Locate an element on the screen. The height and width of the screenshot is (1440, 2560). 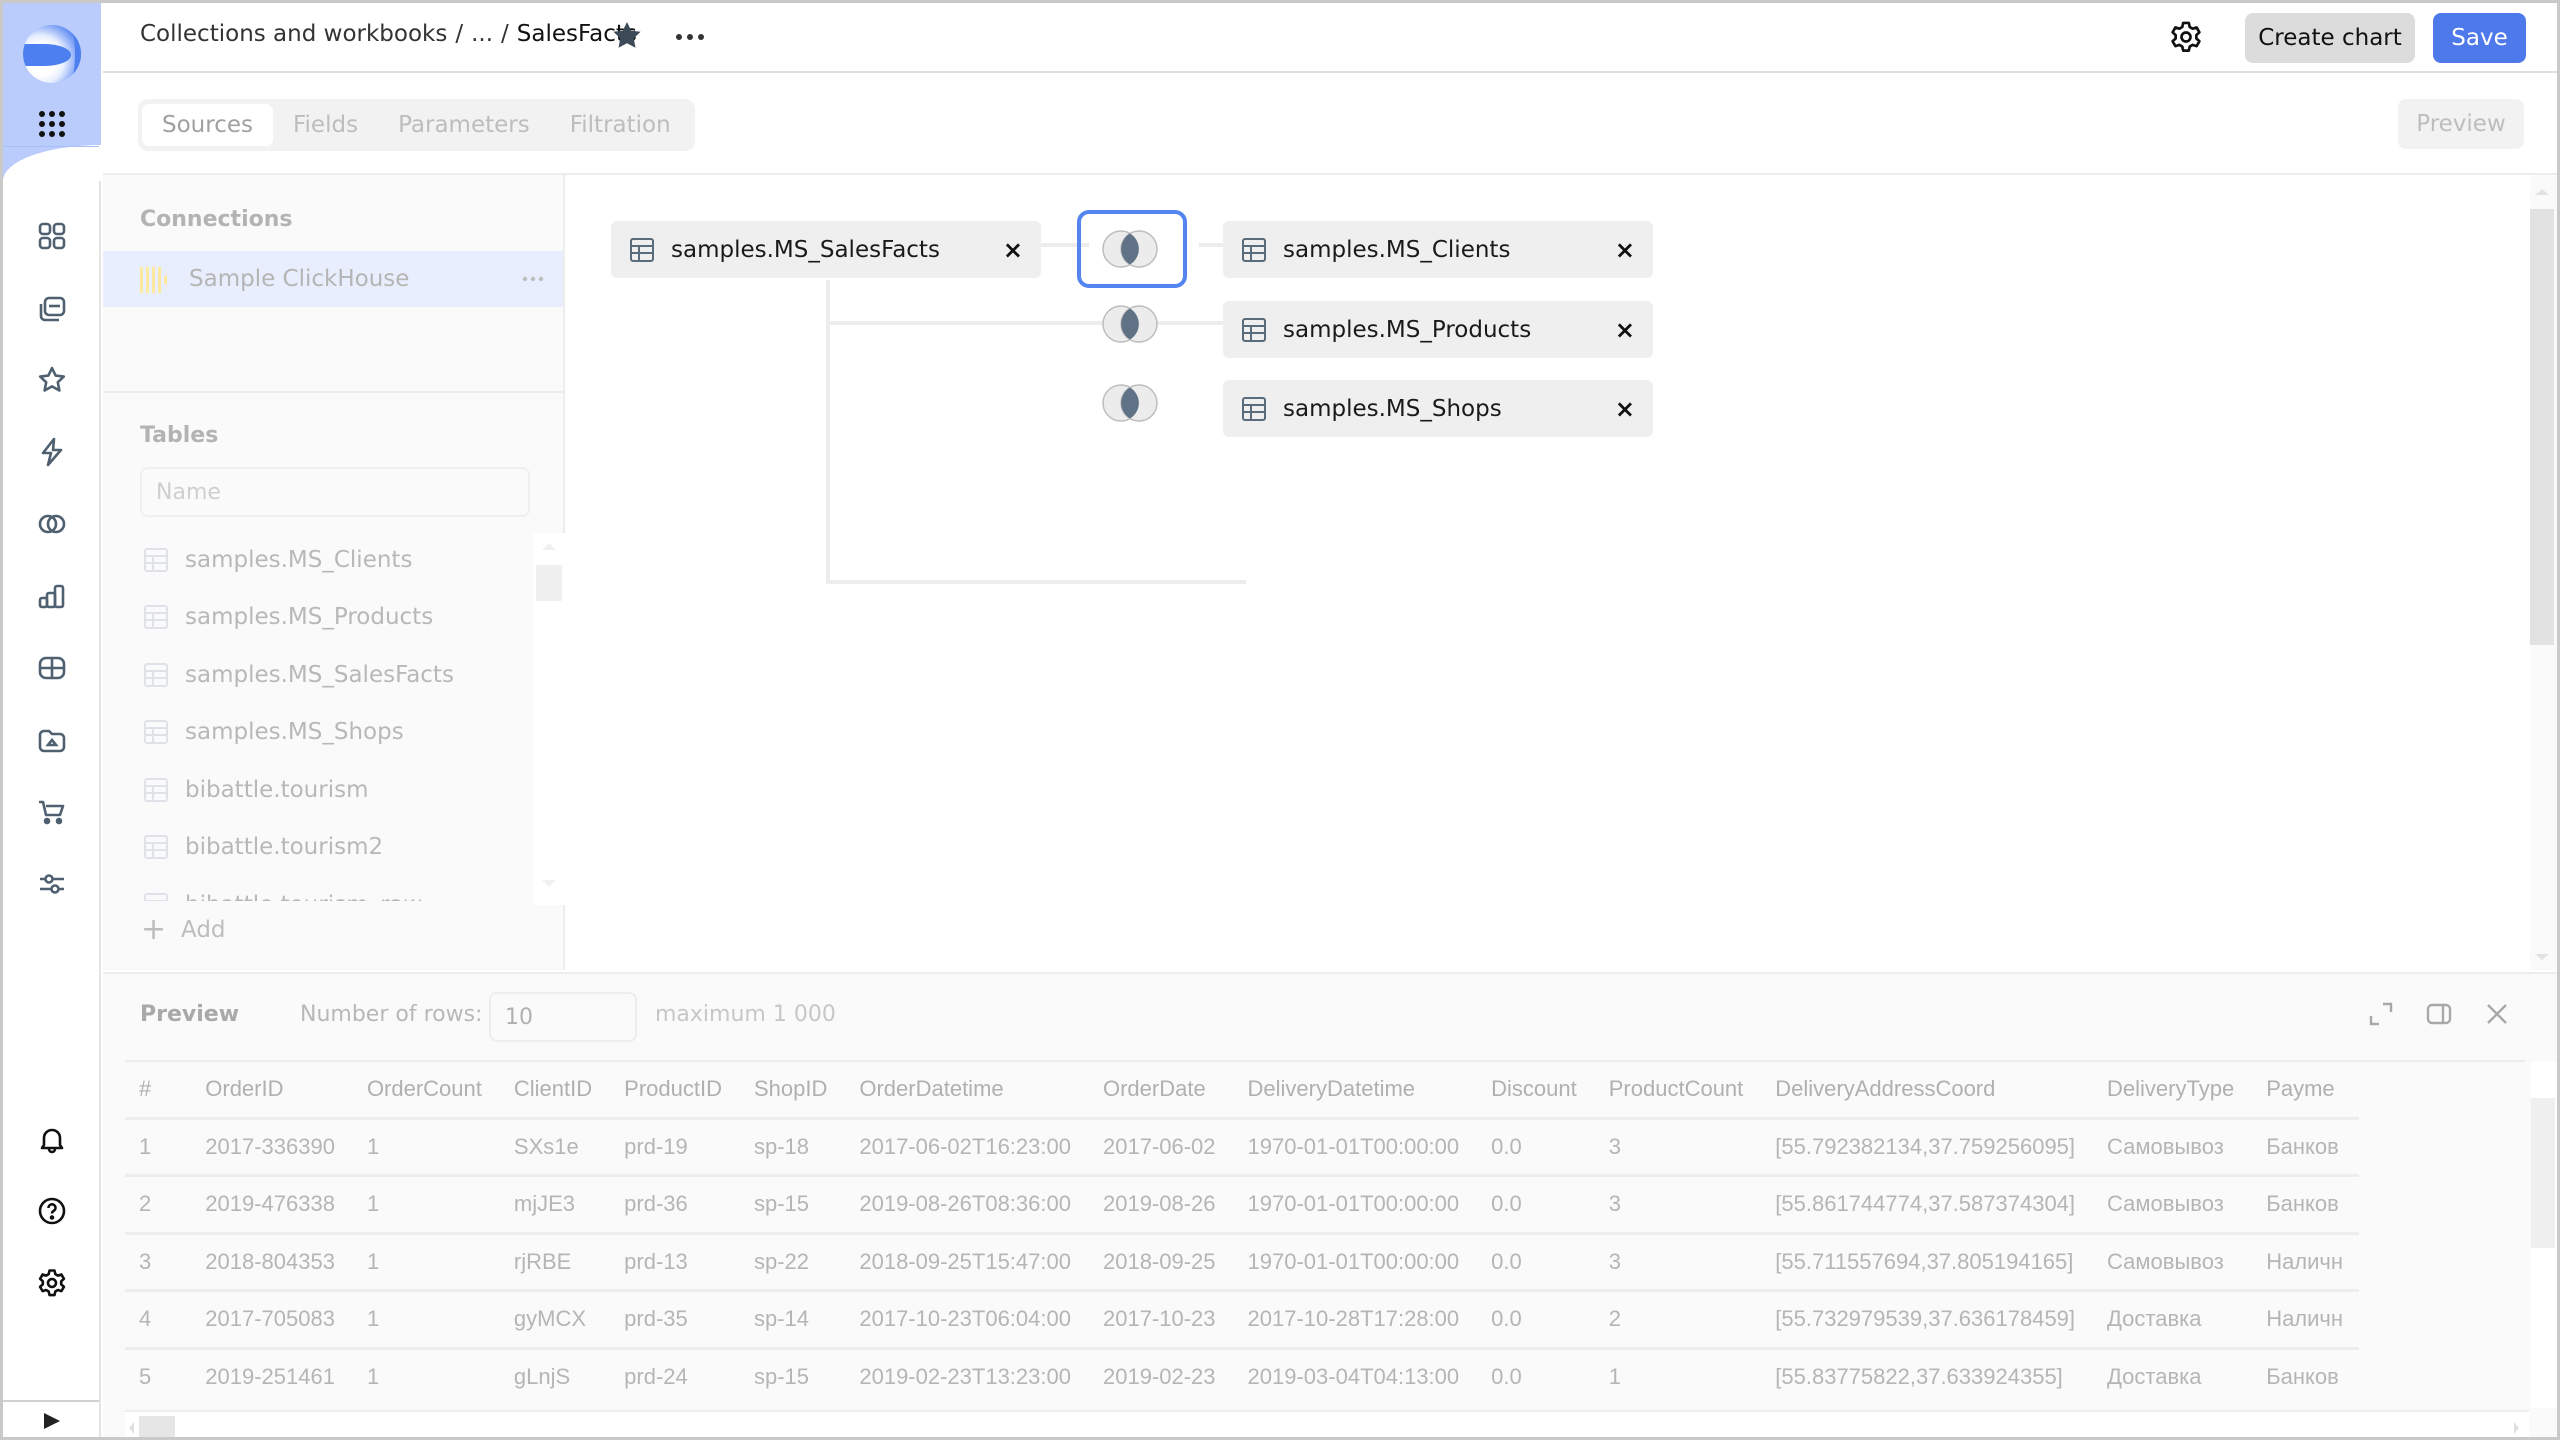
table-list-item: samples.MS_SalesFacts is located at coordinates (318, 675).